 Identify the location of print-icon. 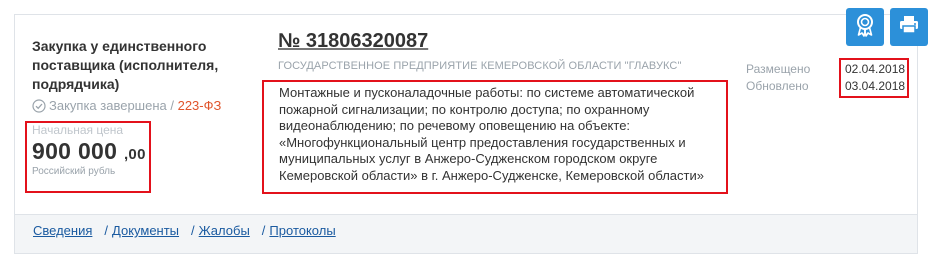
(909, 27).